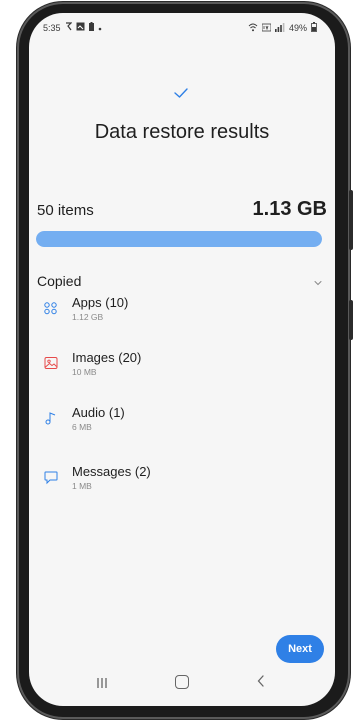  I want to click on item-size: 1 MB, so click(82, 486).